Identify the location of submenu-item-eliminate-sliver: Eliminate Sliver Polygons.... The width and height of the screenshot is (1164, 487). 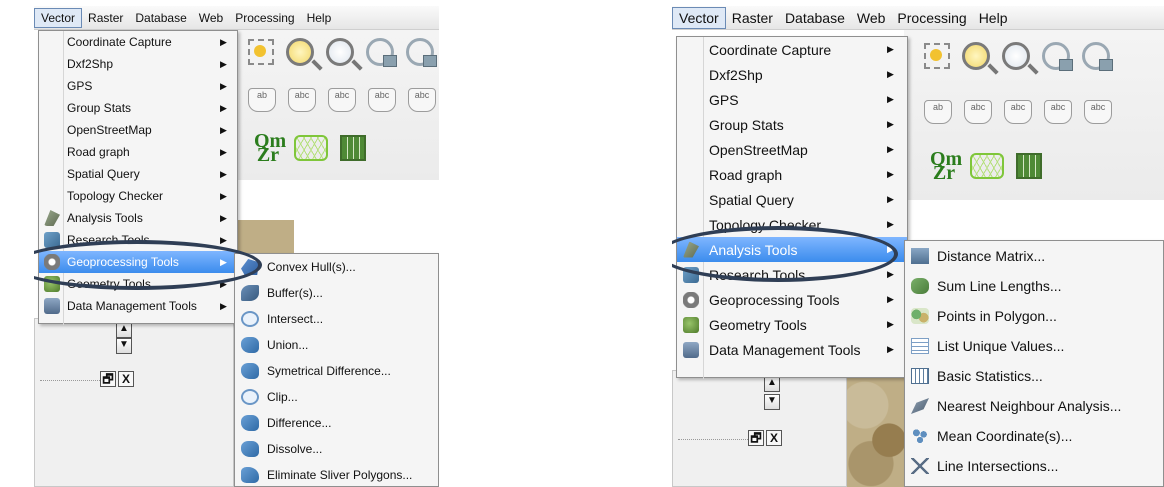
(336, 474).